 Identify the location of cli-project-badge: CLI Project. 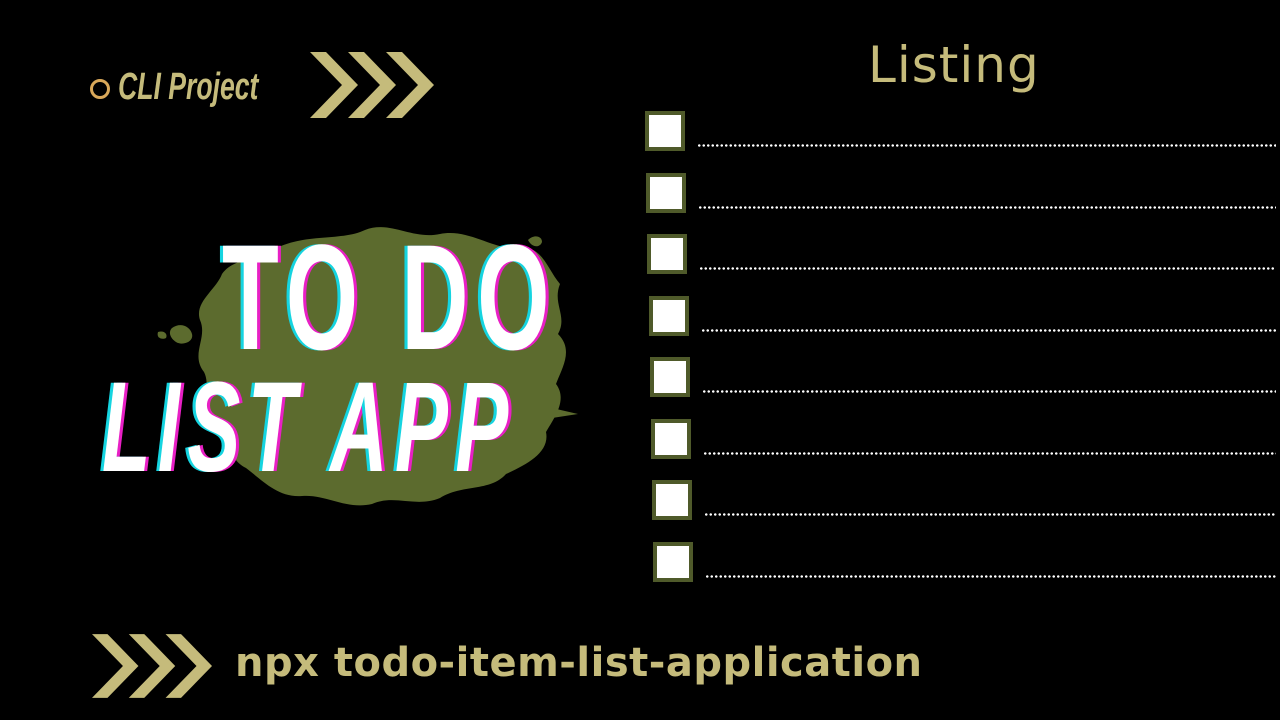
(189, 87).